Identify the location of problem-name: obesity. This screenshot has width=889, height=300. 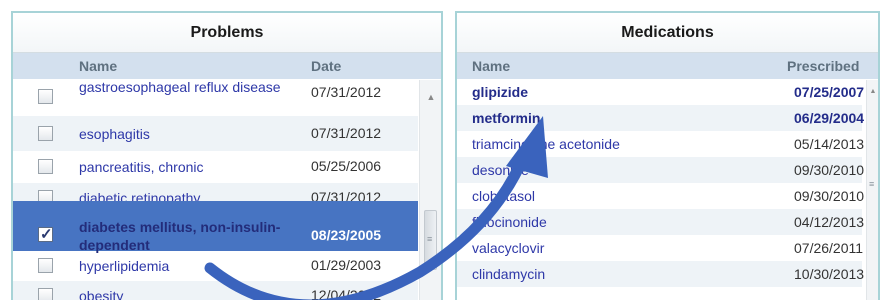
(190, 293).